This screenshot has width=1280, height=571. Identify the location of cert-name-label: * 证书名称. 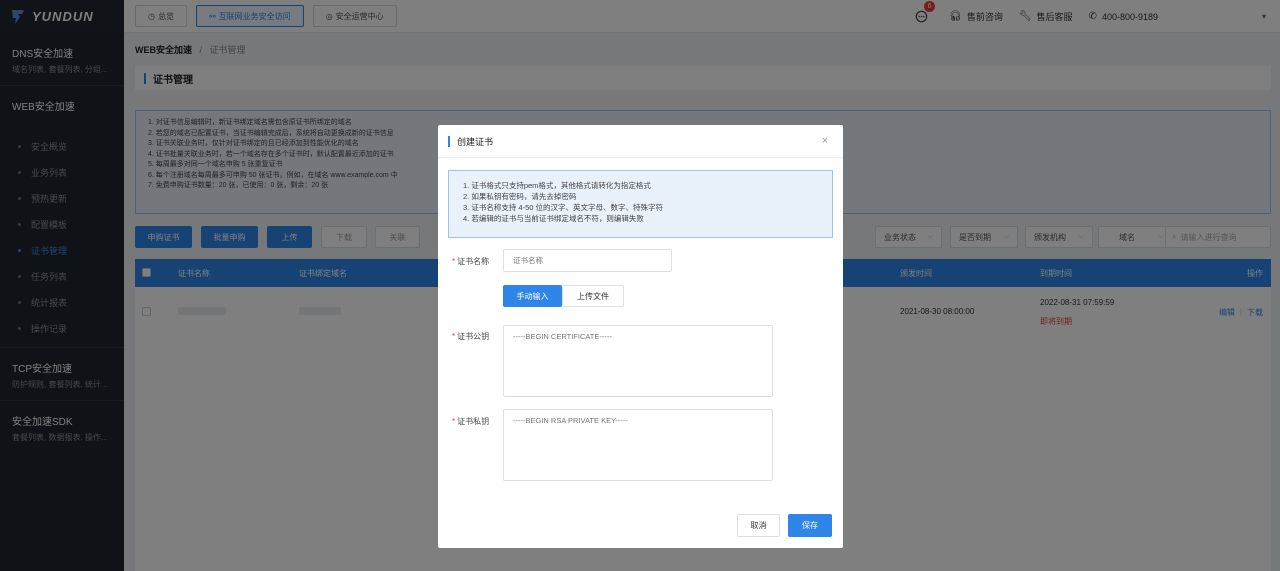
(470, 261).